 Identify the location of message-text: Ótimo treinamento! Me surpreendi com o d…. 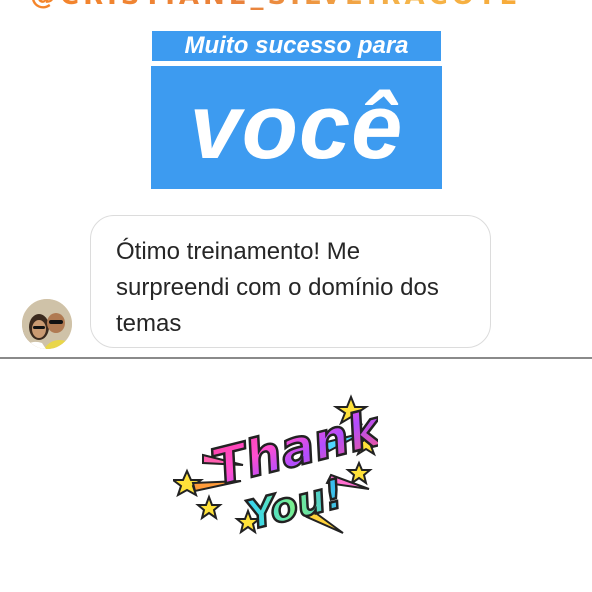
(277, 287).